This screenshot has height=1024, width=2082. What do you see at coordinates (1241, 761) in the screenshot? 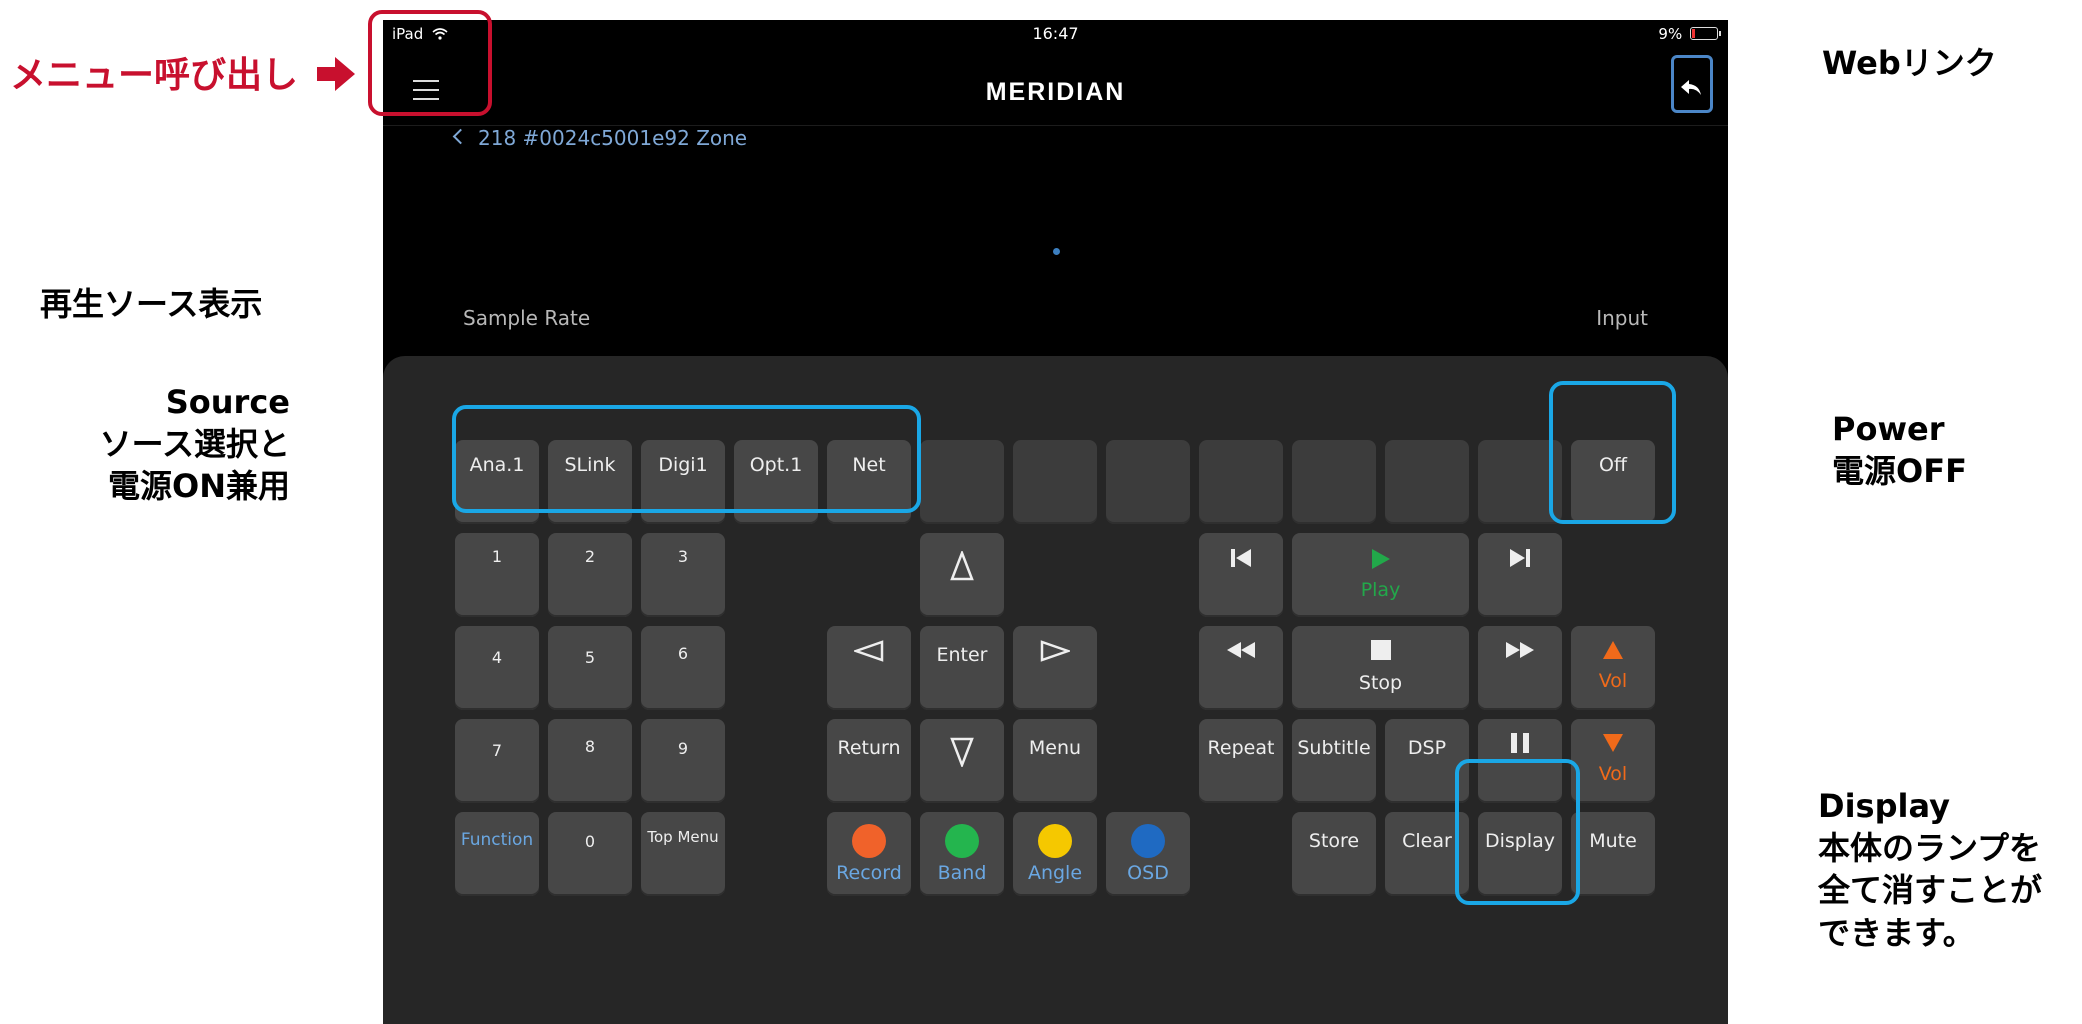
I see `repeat-button: Repeat` at bounding box center [1241, 761].